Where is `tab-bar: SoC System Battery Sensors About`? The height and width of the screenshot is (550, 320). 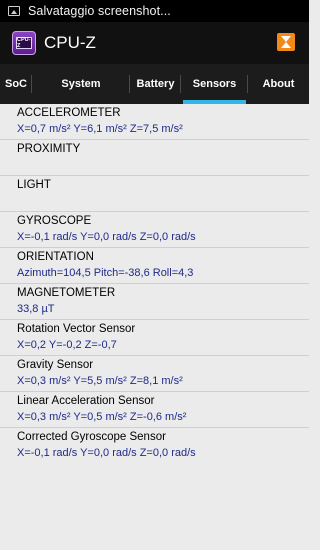
tab-bar: SoC System Battery Sensors About is located at coordinates (154, 84).